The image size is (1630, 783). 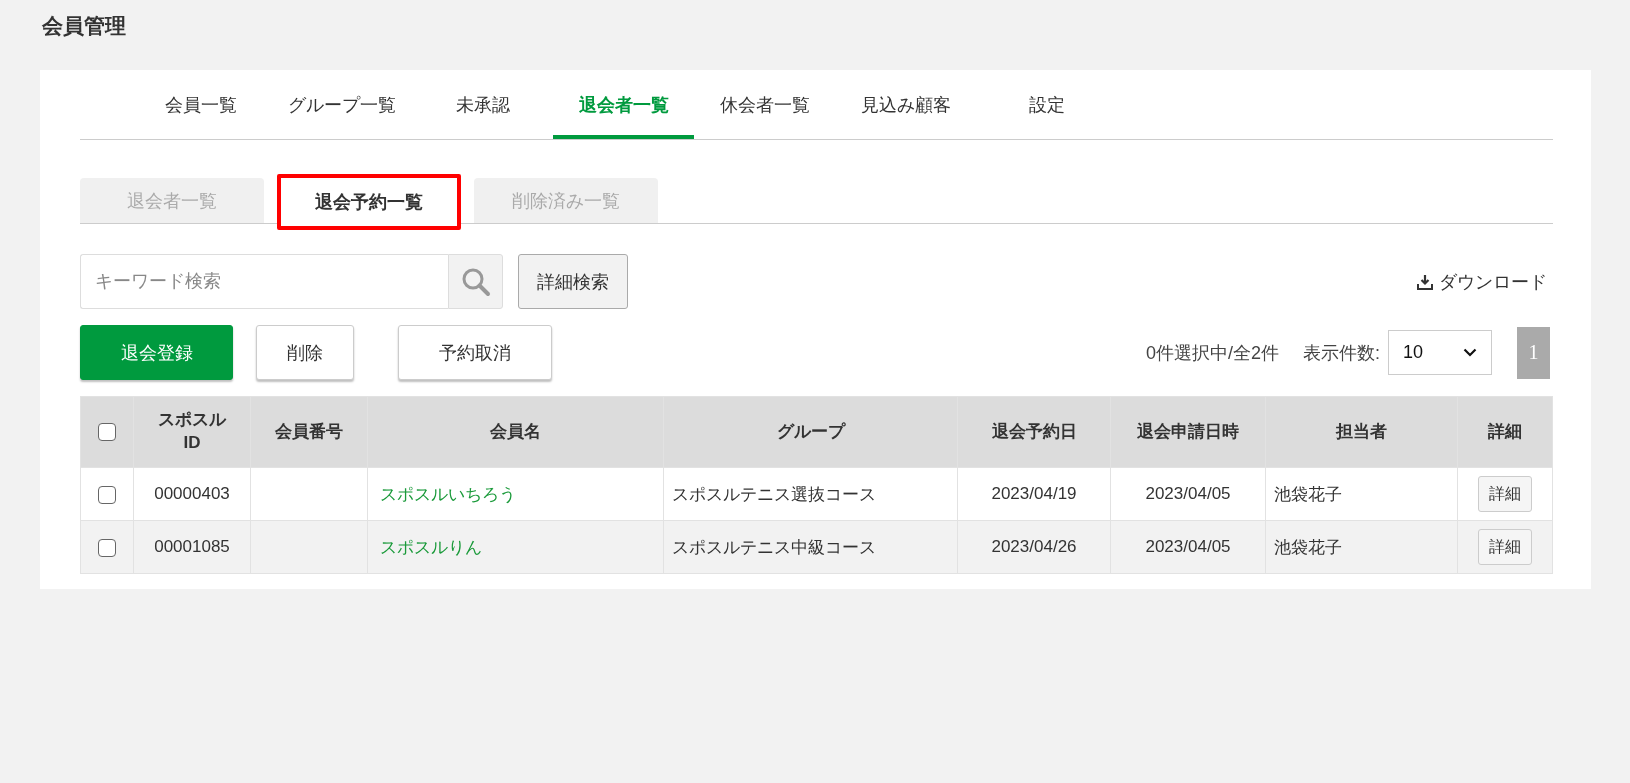 I want to click on advanced-search-button: 詳細検索, so click(x=573, y=281).